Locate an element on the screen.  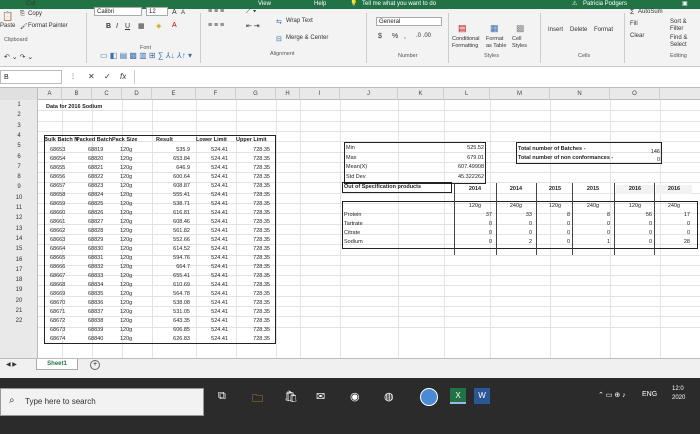
table-cell-result: 614.52 is located at coordinates (176, 249).